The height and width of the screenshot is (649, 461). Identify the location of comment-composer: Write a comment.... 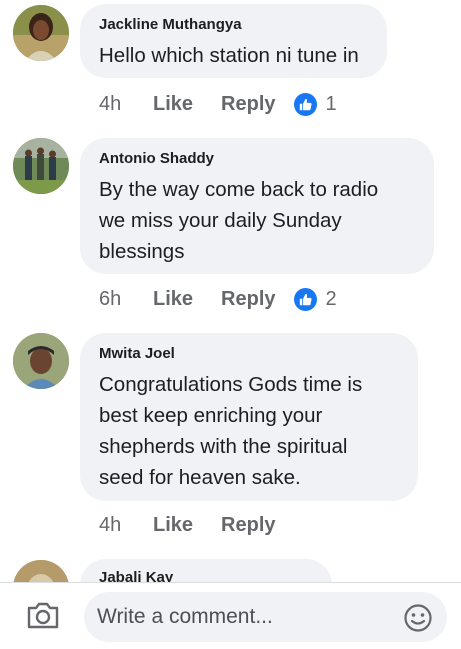
(230, 615).